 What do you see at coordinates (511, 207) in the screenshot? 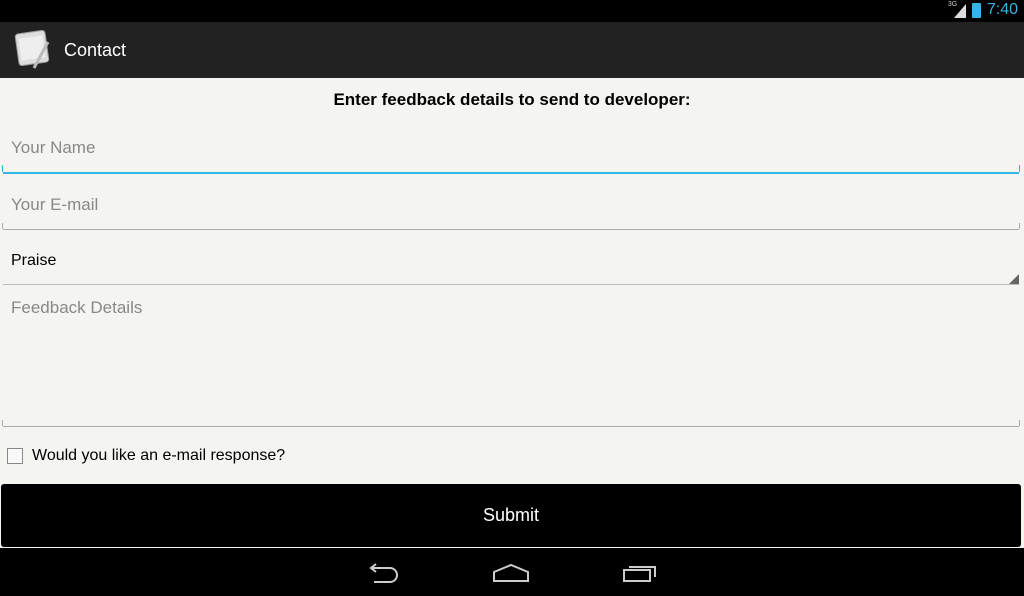
I see `email-input: Your E-mail` at bounding box center [511, 207].